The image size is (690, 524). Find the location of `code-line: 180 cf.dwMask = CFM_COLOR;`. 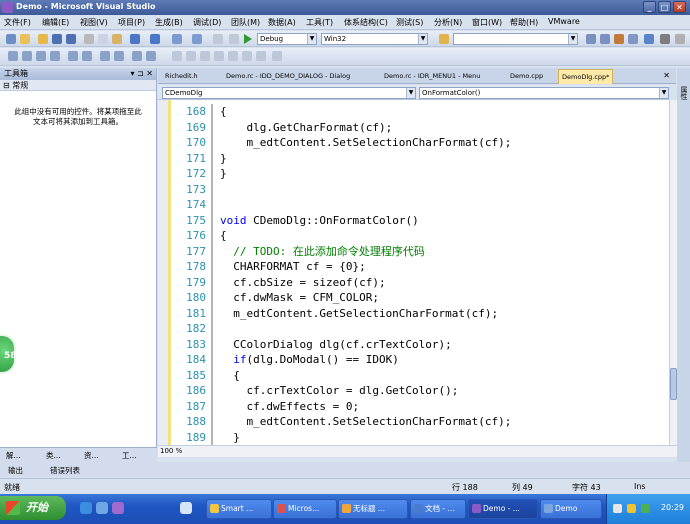

code-line: 180 cf.dwMask = CFM_COLOR; is located at coordinates (420, 298).